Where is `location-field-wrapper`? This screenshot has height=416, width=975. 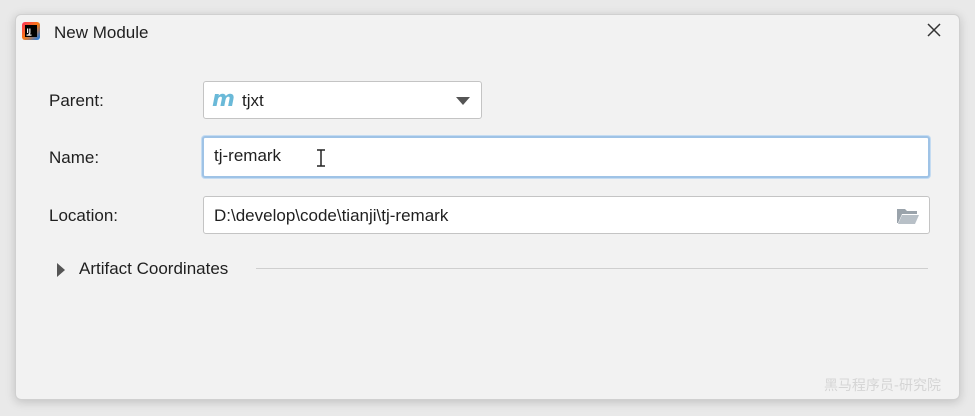
location-field-wrapper is located at coordinates (566, 215).